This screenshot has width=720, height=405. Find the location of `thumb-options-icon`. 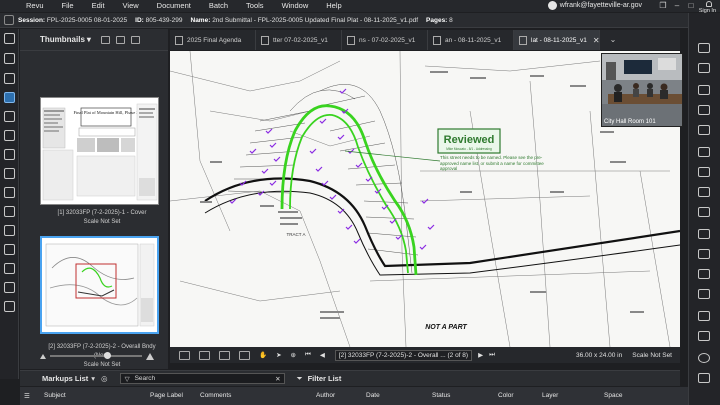

thumb-options-icon is located at coordinates (135, 39).